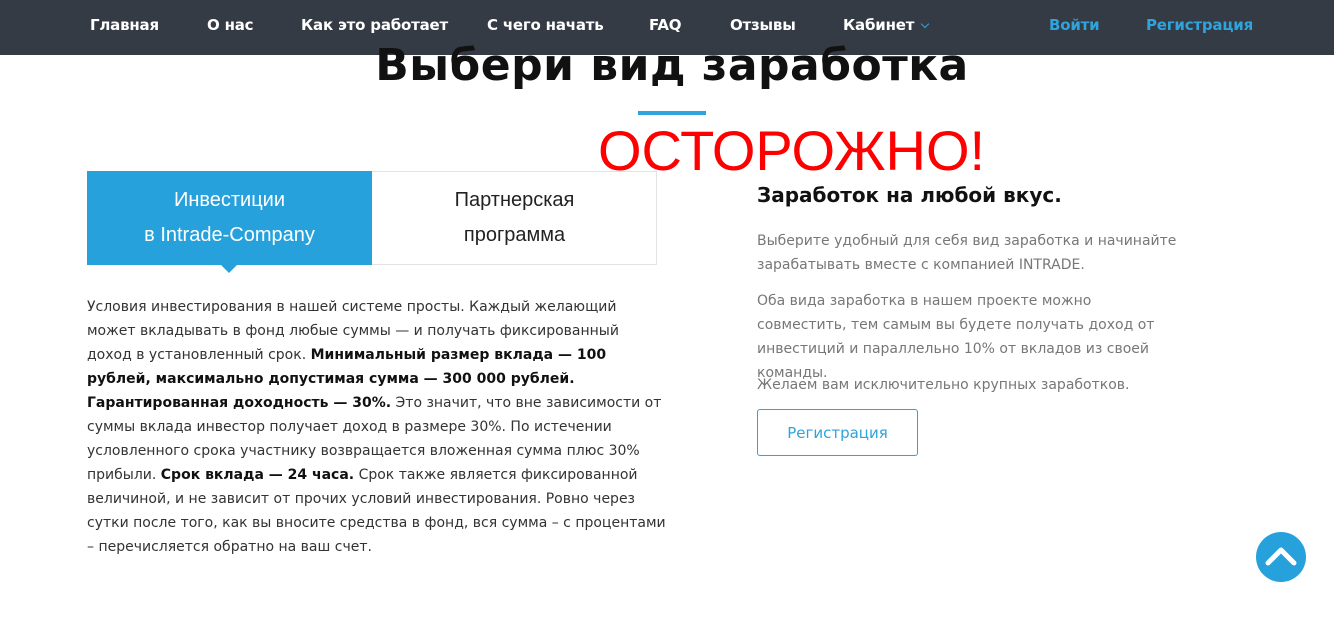 Image resolution: width=1334 pixels, height=617 pixels. Describe the element at coordinates (514, 200) in the screenshot. I see `tab-partner-line1: Партнерская` at that location.